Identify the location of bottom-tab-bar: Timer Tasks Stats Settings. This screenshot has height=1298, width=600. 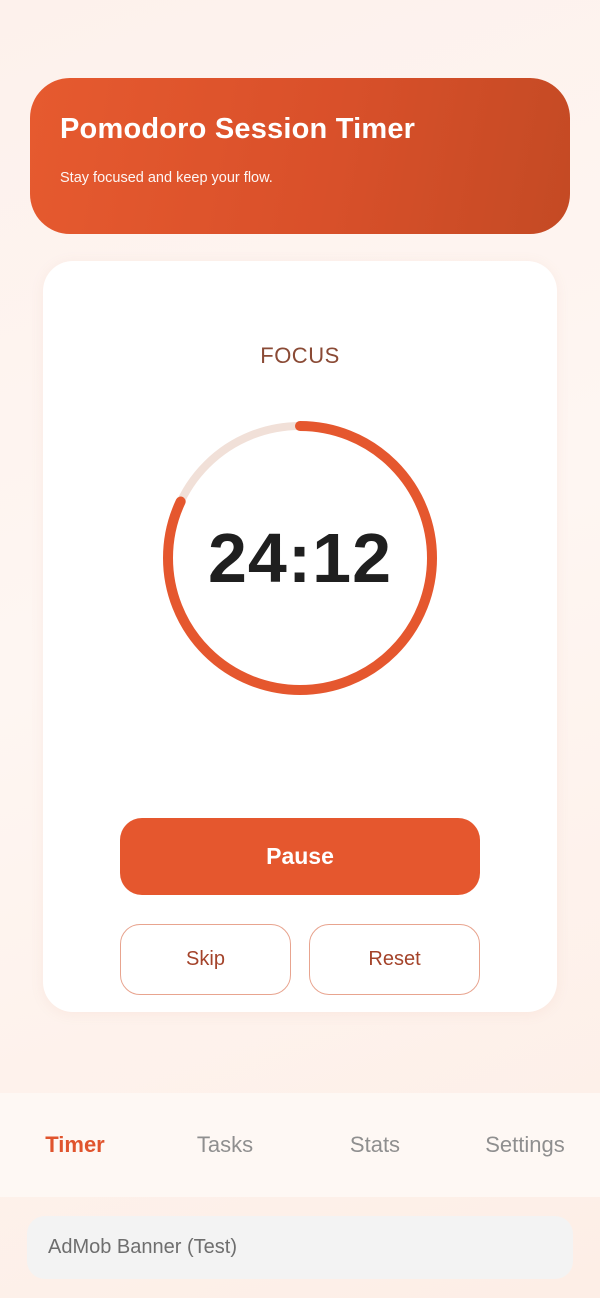
(300, 1145).